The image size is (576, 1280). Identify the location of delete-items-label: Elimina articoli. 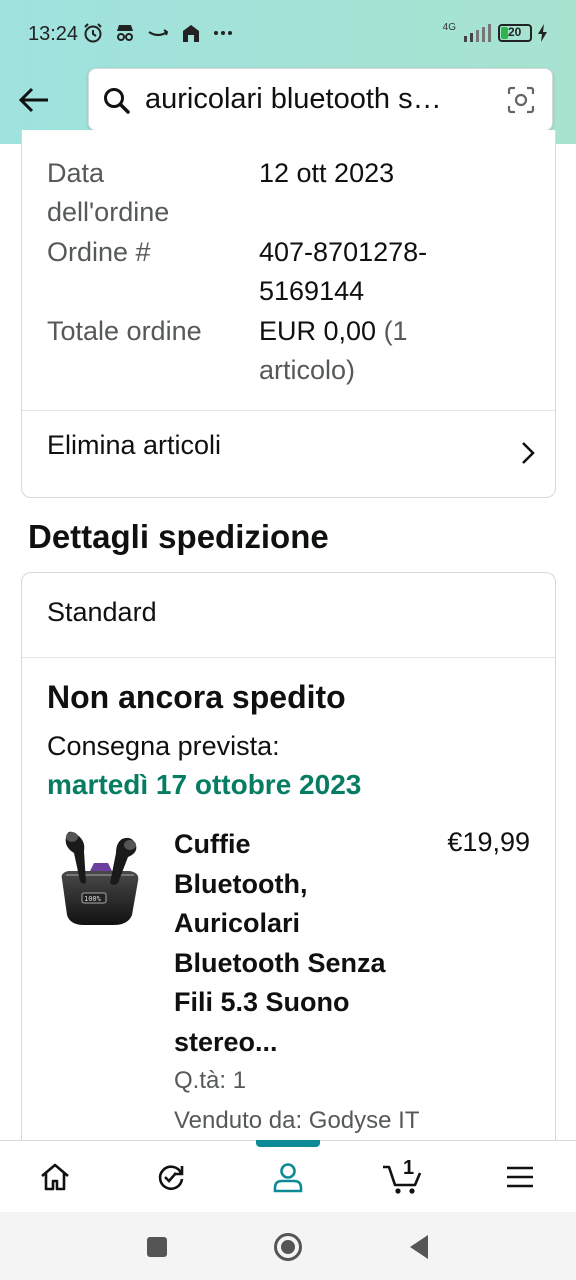
(134, 445).